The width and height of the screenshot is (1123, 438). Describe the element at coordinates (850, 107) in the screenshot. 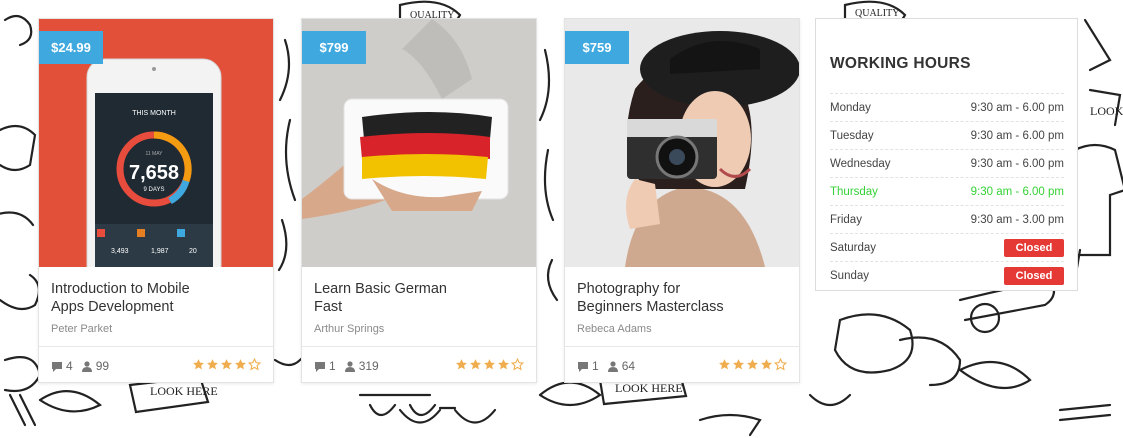

I see `hours-day: Monday` at that location.